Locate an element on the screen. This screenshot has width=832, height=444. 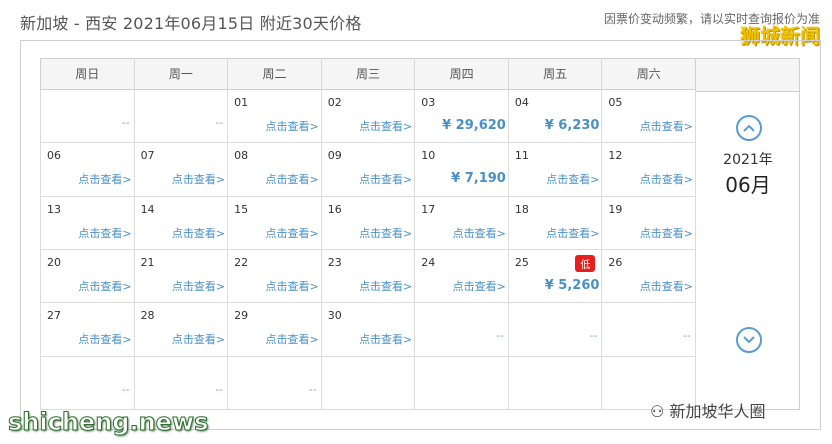
day-number: 05 is located at coordinates (615, 102).